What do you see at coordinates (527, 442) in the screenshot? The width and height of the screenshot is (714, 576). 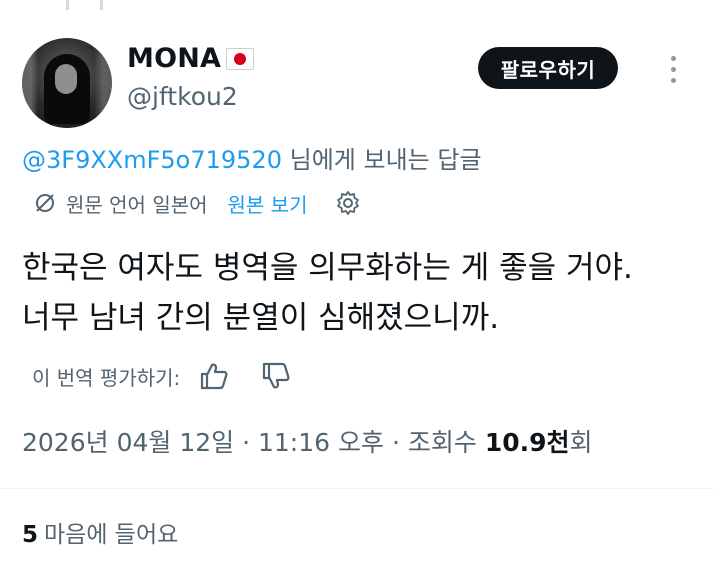 I see `views-count: 10.9천` at bounding box center [527, 442].